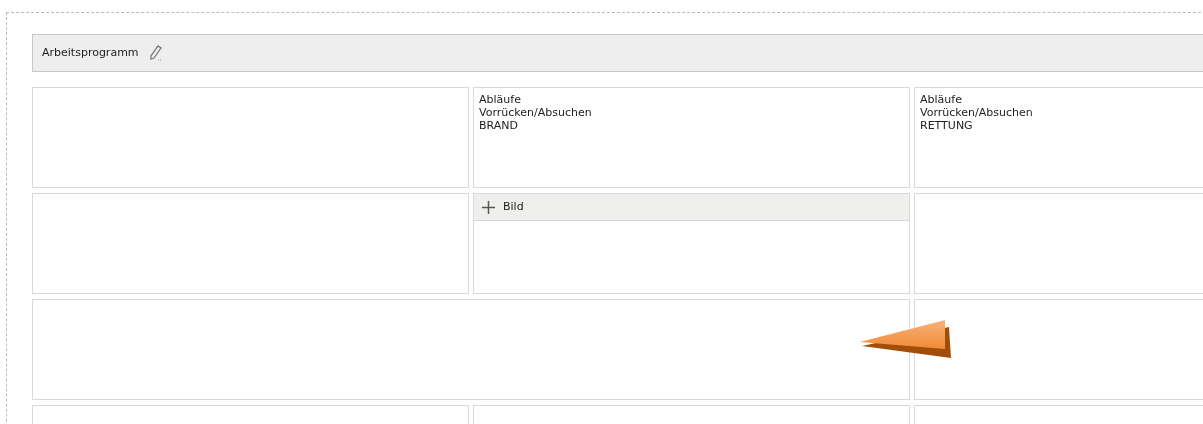  Describe the element at coordinates (906, 339) in the screenshot. I see `pointer-arrow-icon` at that location.